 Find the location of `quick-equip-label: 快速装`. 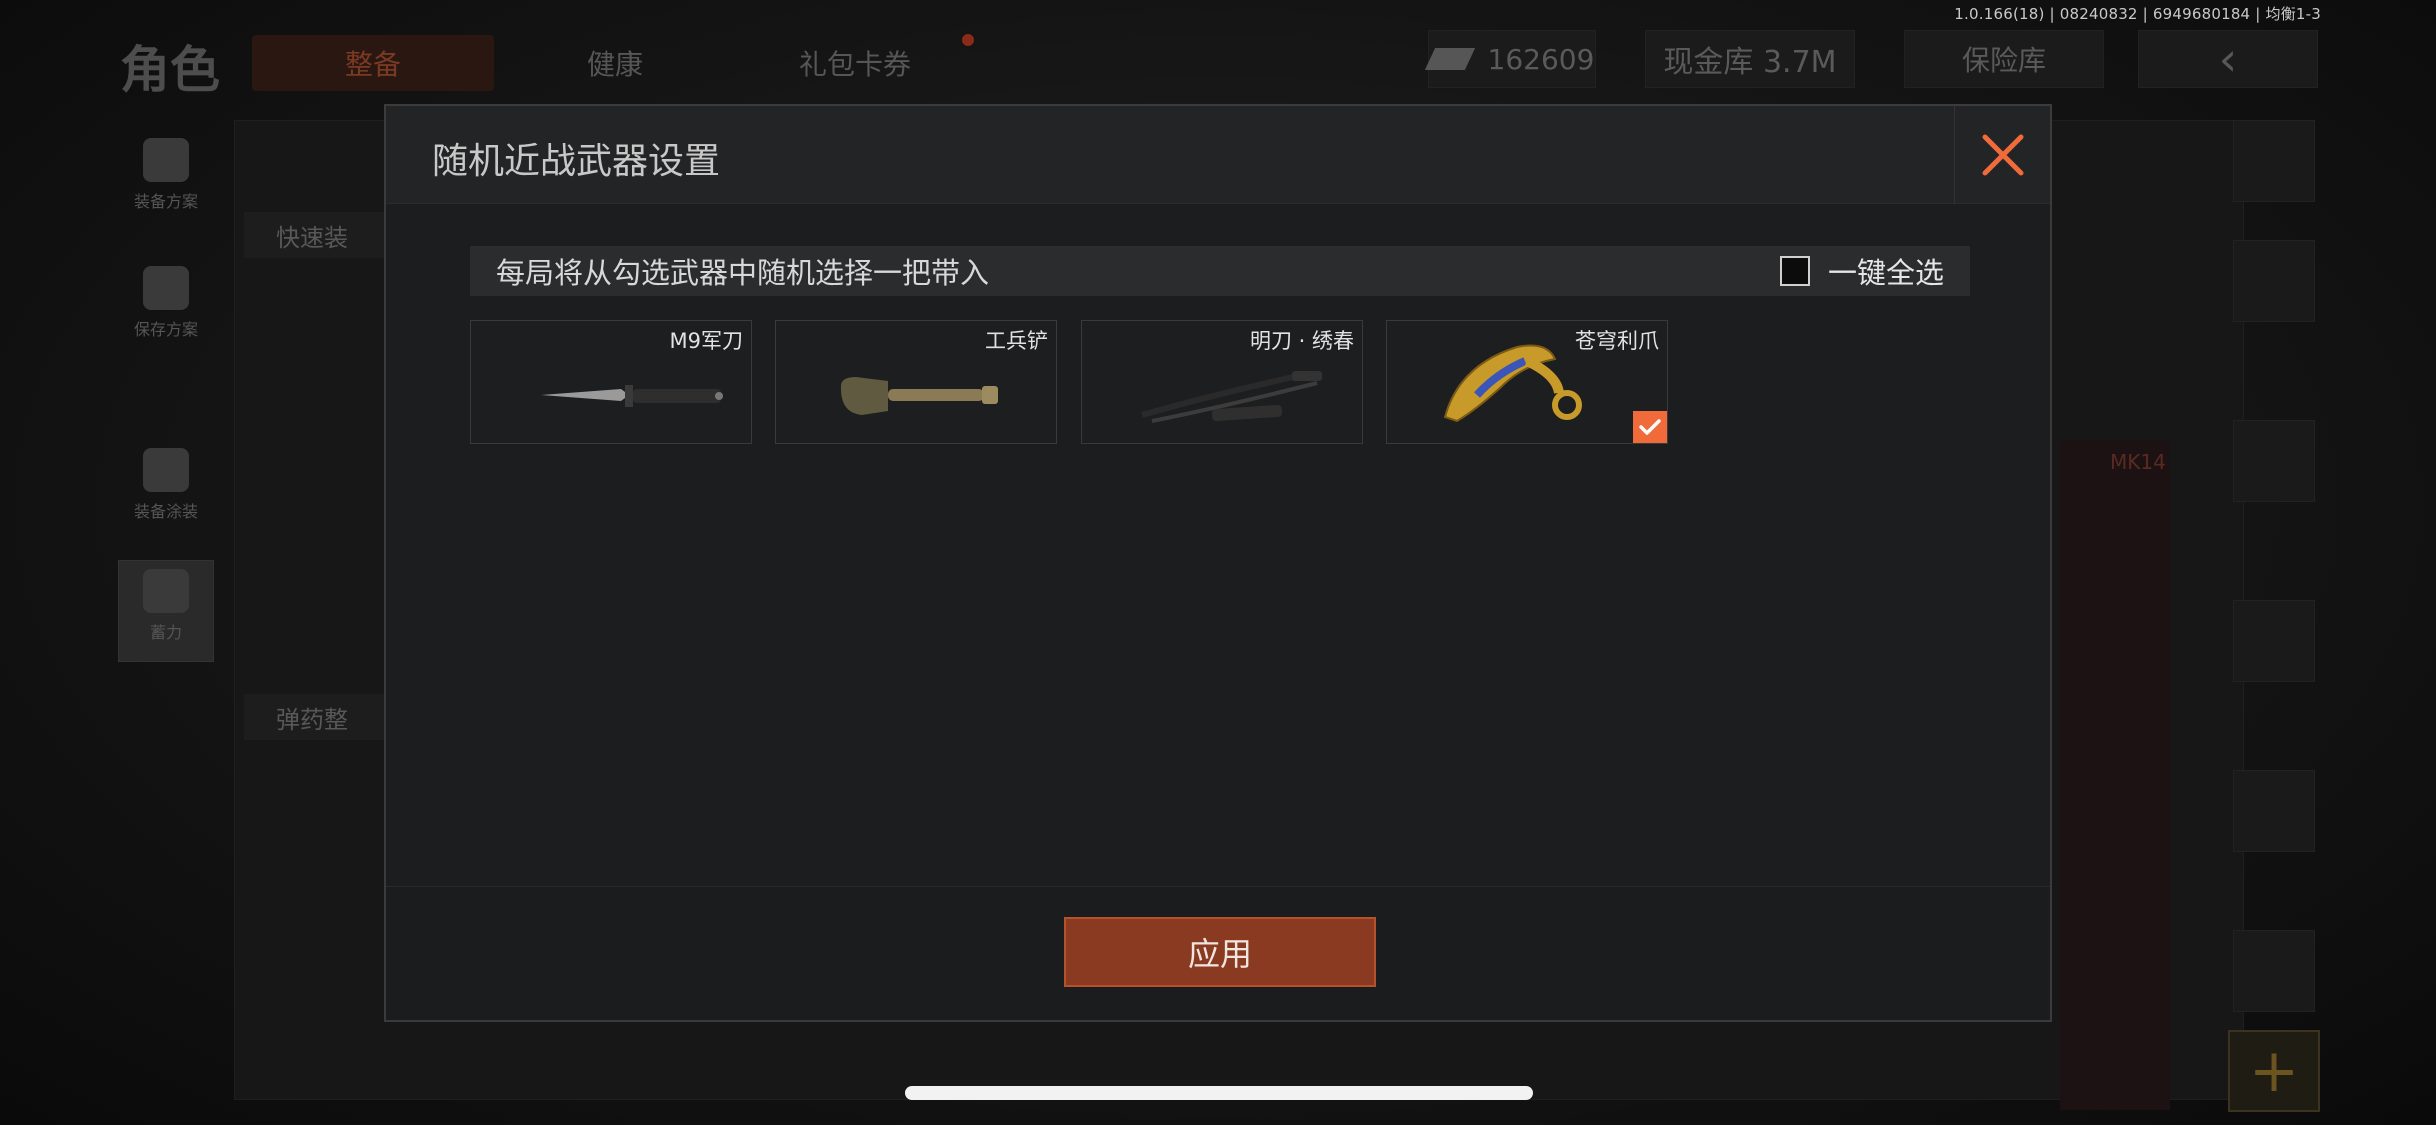

quick-equip-label: 快速装 is located at coordinates (312, 237).